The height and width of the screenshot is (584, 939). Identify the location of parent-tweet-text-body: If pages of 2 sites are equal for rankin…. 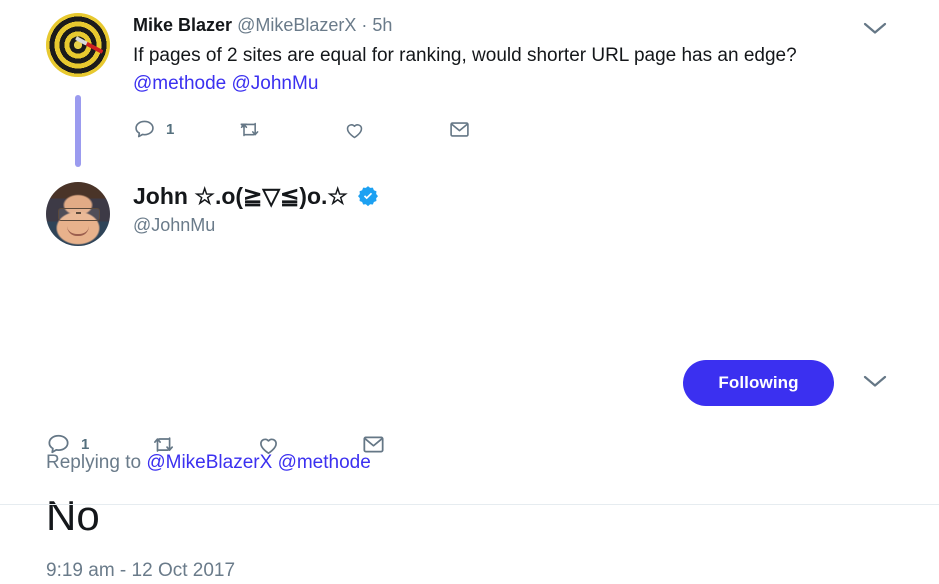
(465, 55).